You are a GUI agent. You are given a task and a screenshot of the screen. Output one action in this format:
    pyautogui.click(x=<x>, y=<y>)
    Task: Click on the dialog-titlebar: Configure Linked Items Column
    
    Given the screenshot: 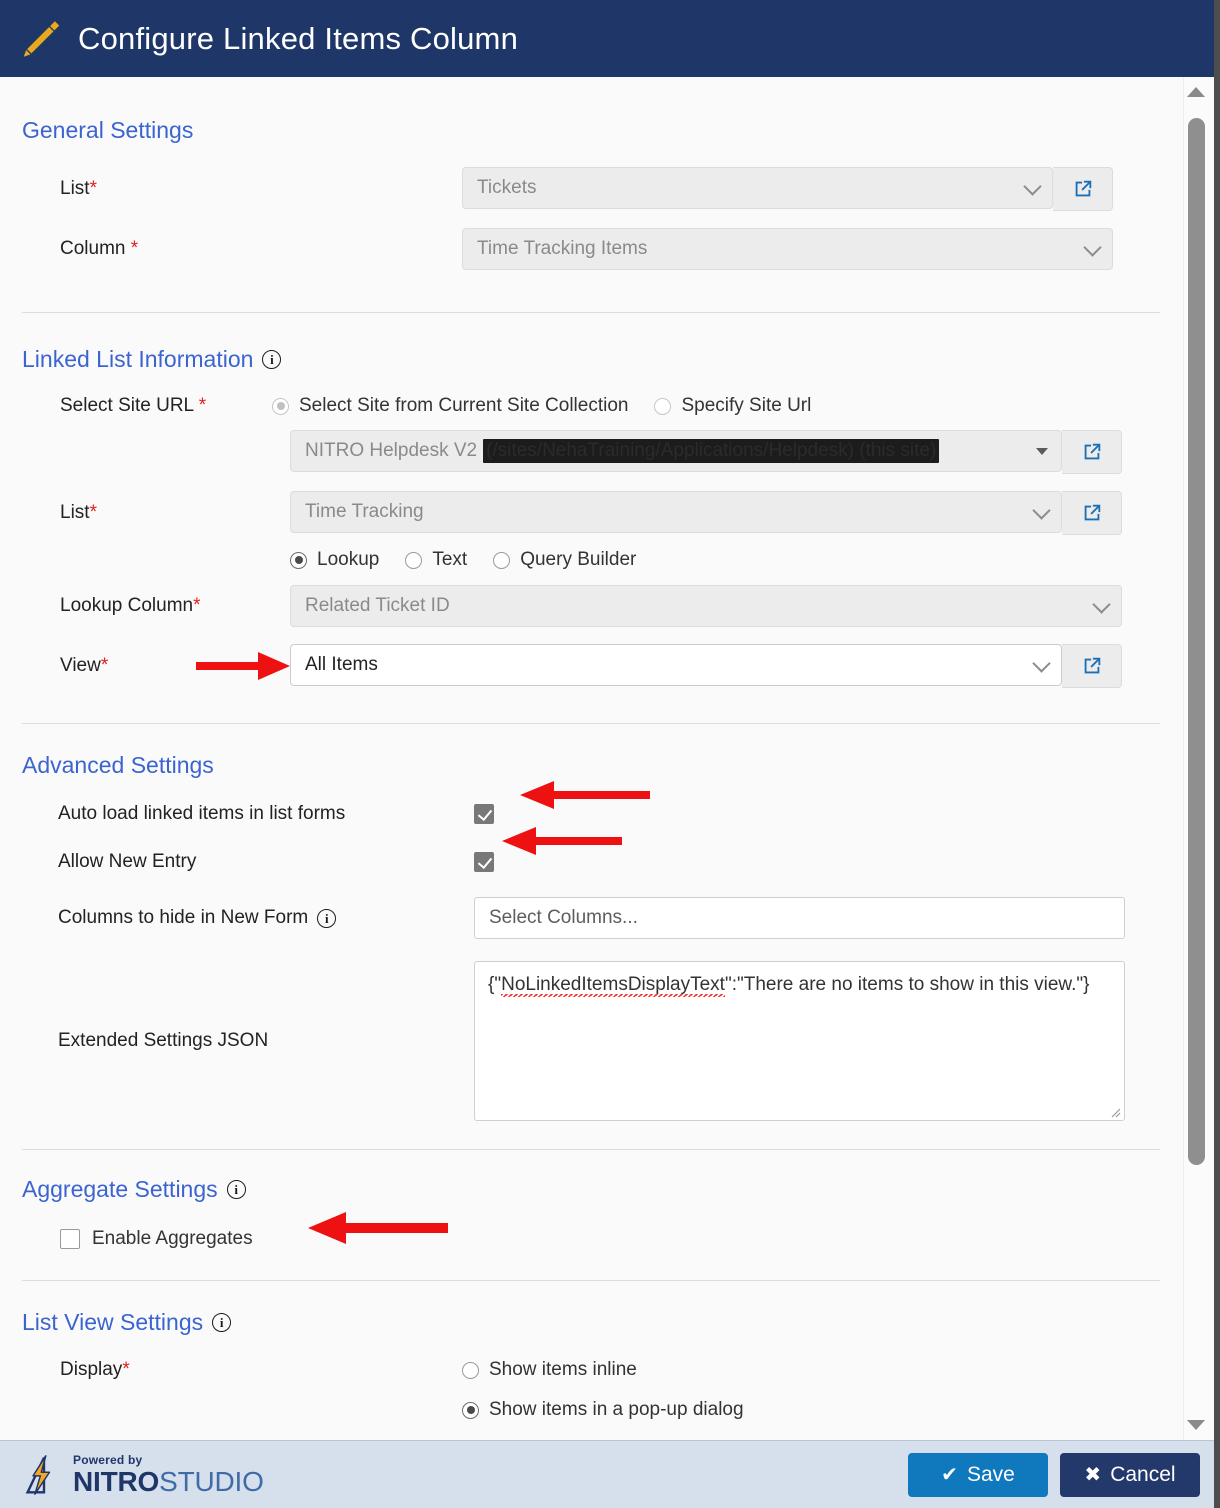 What is the action you would take?
    pyautogui.click(x=607, y=38)
    